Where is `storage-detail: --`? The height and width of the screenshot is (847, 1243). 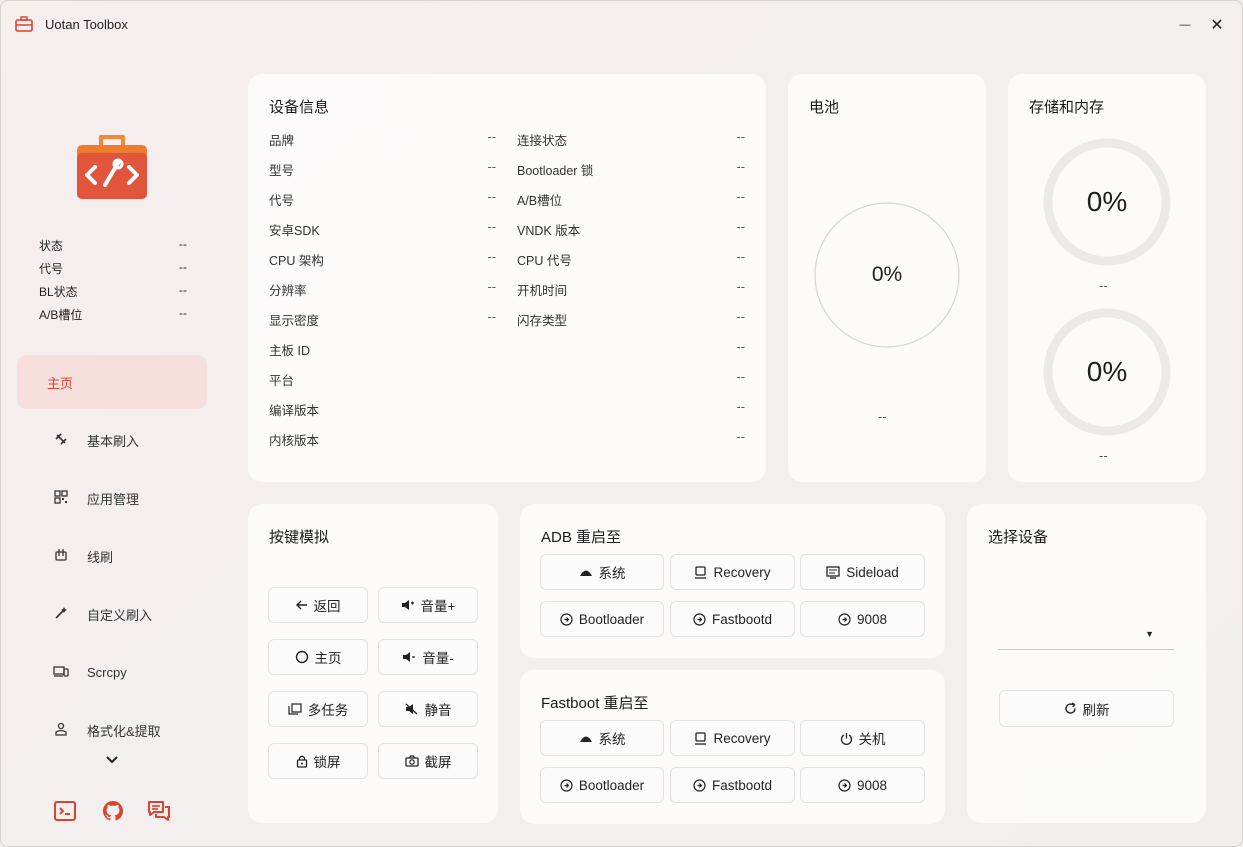
storage-detail: -- is located at coordinates (1103, 285).